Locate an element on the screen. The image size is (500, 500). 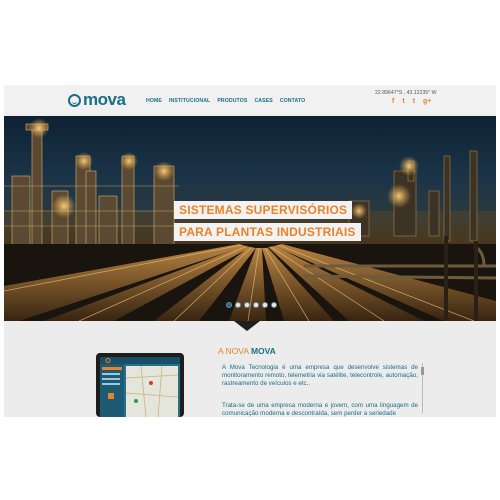
facebook-icon: f is located at coordinates (393, 102).